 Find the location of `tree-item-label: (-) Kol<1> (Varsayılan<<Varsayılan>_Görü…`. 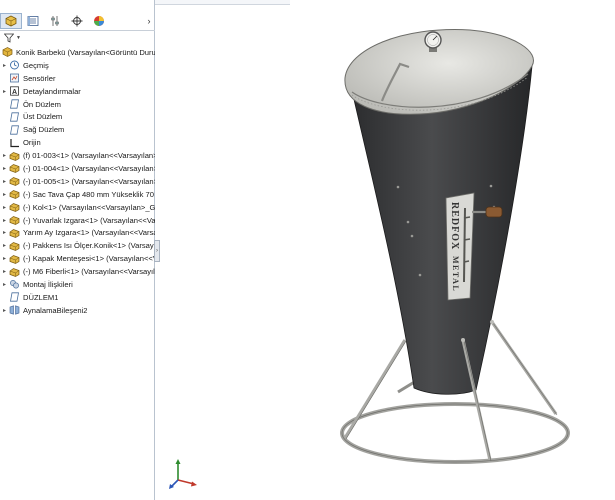

tree-item-label: (-) Kol<1> (Varsayılan<<Varsayılan>_Görü… is located at coordinates (89, 207).